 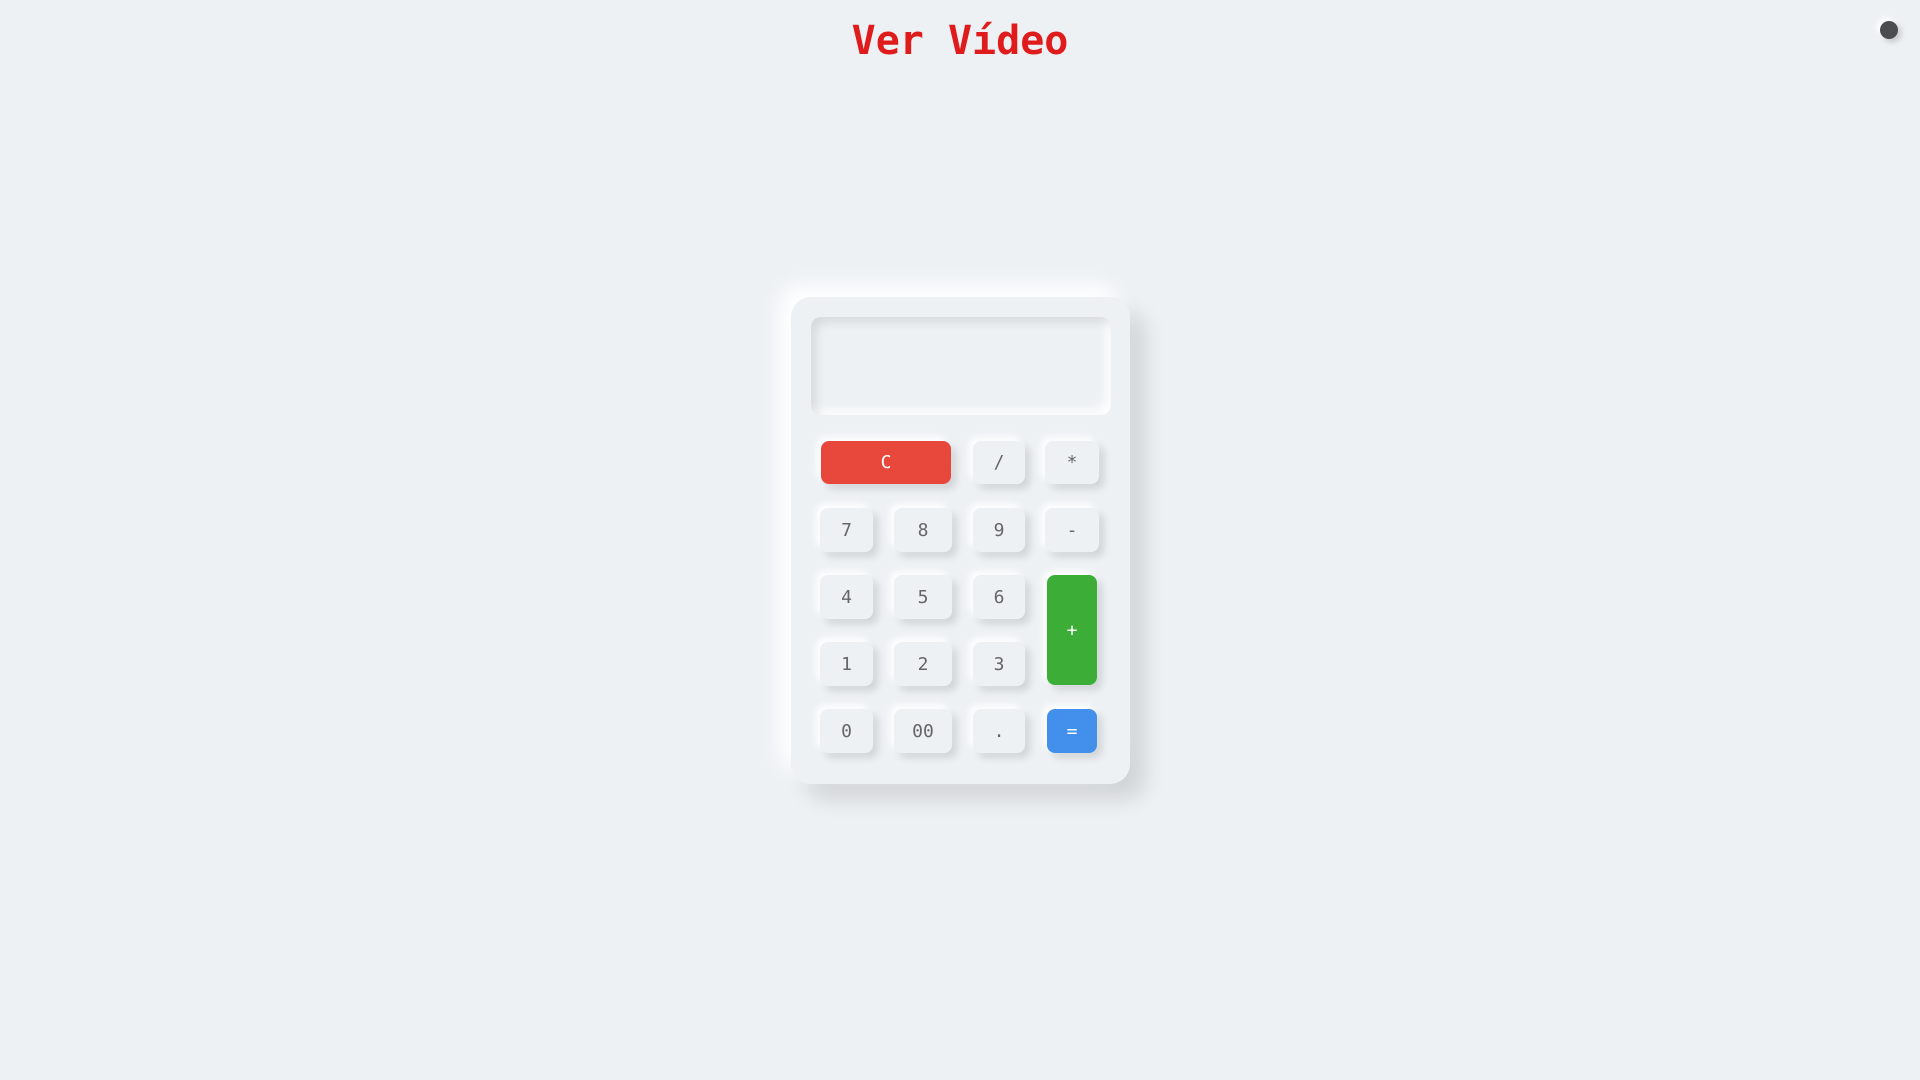 I want to click on digit-1-button: 1, so click(x=846, y=664).